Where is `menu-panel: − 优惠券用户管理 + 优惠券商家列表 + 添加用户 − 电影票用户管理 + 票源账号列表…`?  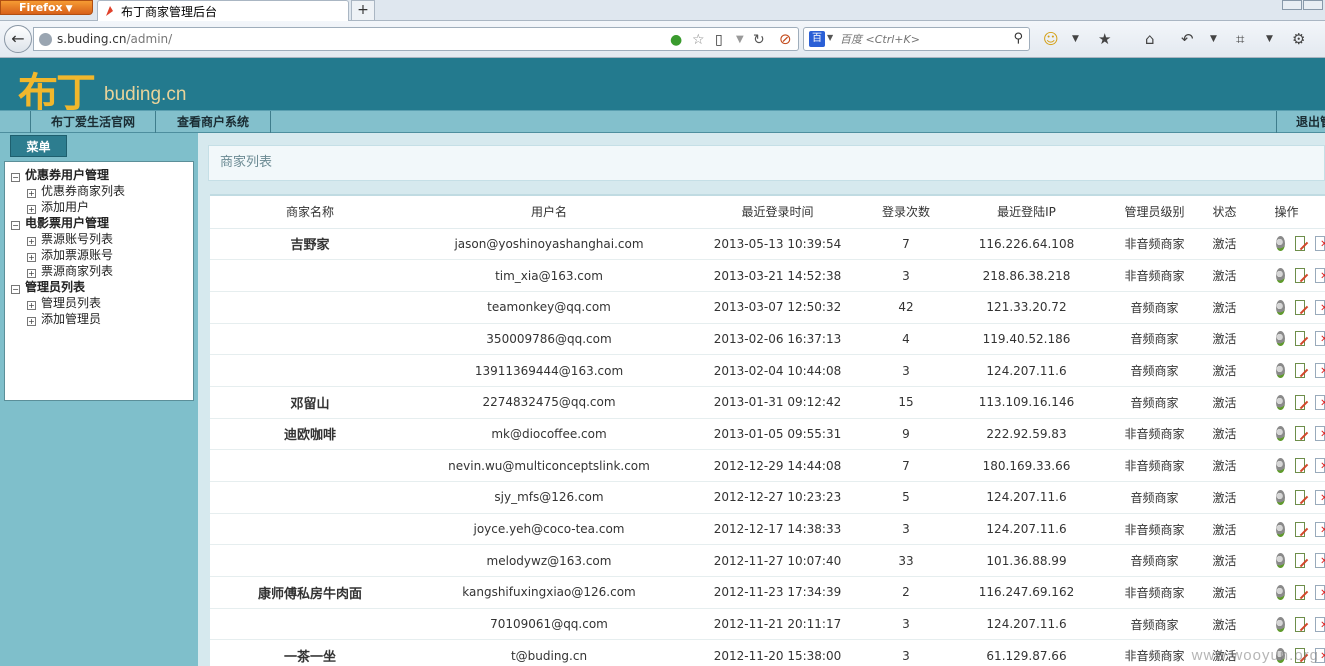 menu-panel: − 优惠券用户管理 + 优惠券商家列表 + 添加用户 − 电影票用户管理 + 票源账号列表… is located at coordinates (99, 281).